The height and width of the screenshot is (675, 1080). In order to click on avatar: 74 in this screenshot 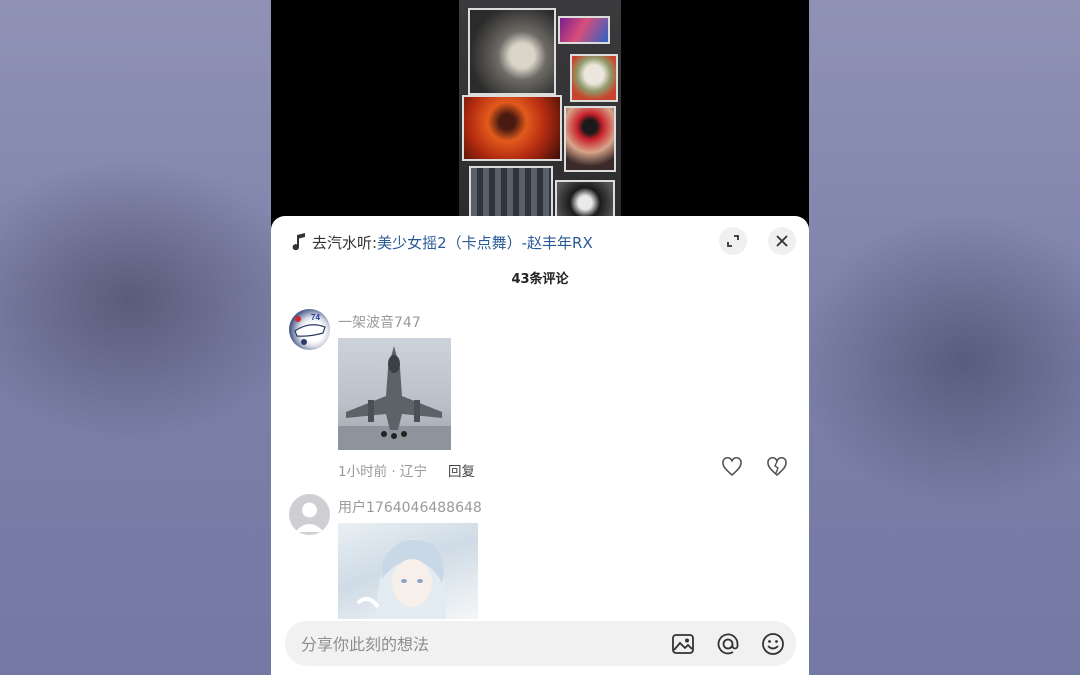, I will do `click(309, 329)`.